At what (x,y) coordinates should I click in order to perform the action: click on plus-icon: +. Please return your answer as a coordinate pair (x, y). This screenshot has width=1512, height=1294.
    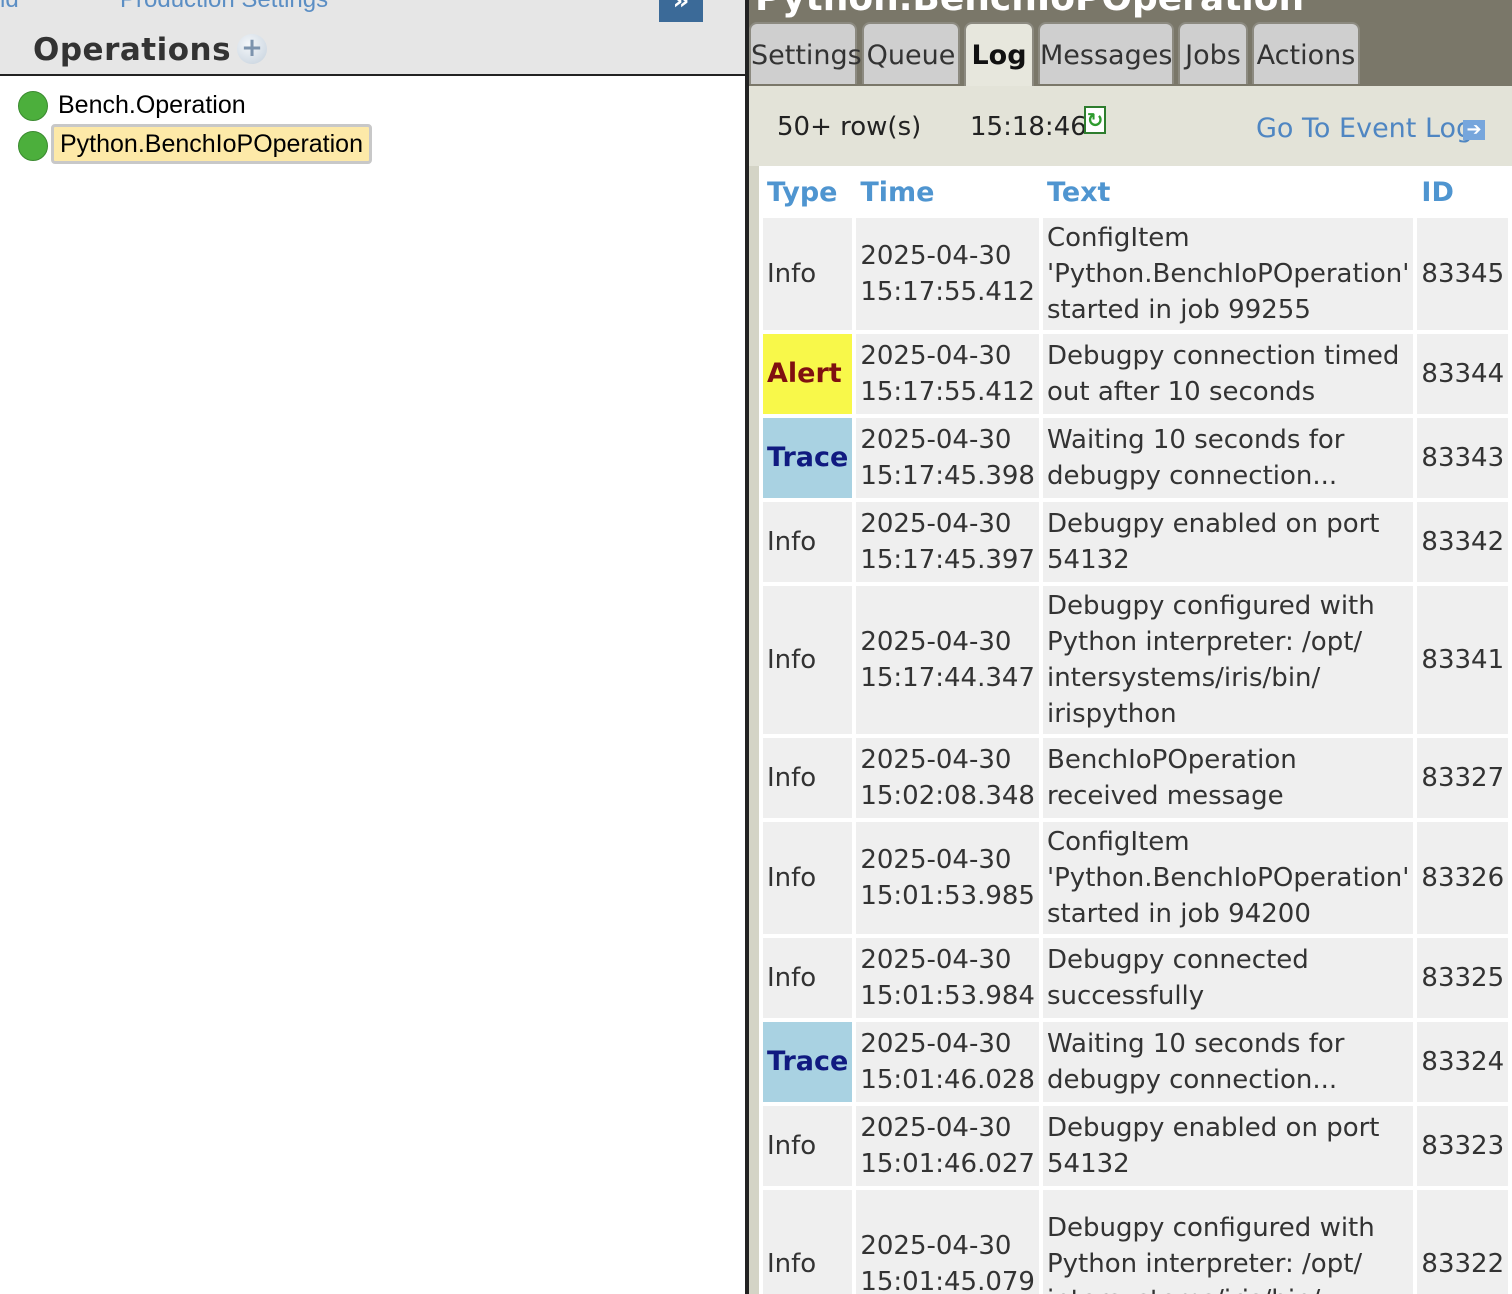
    Looking at the image, I should click on (252, 48).